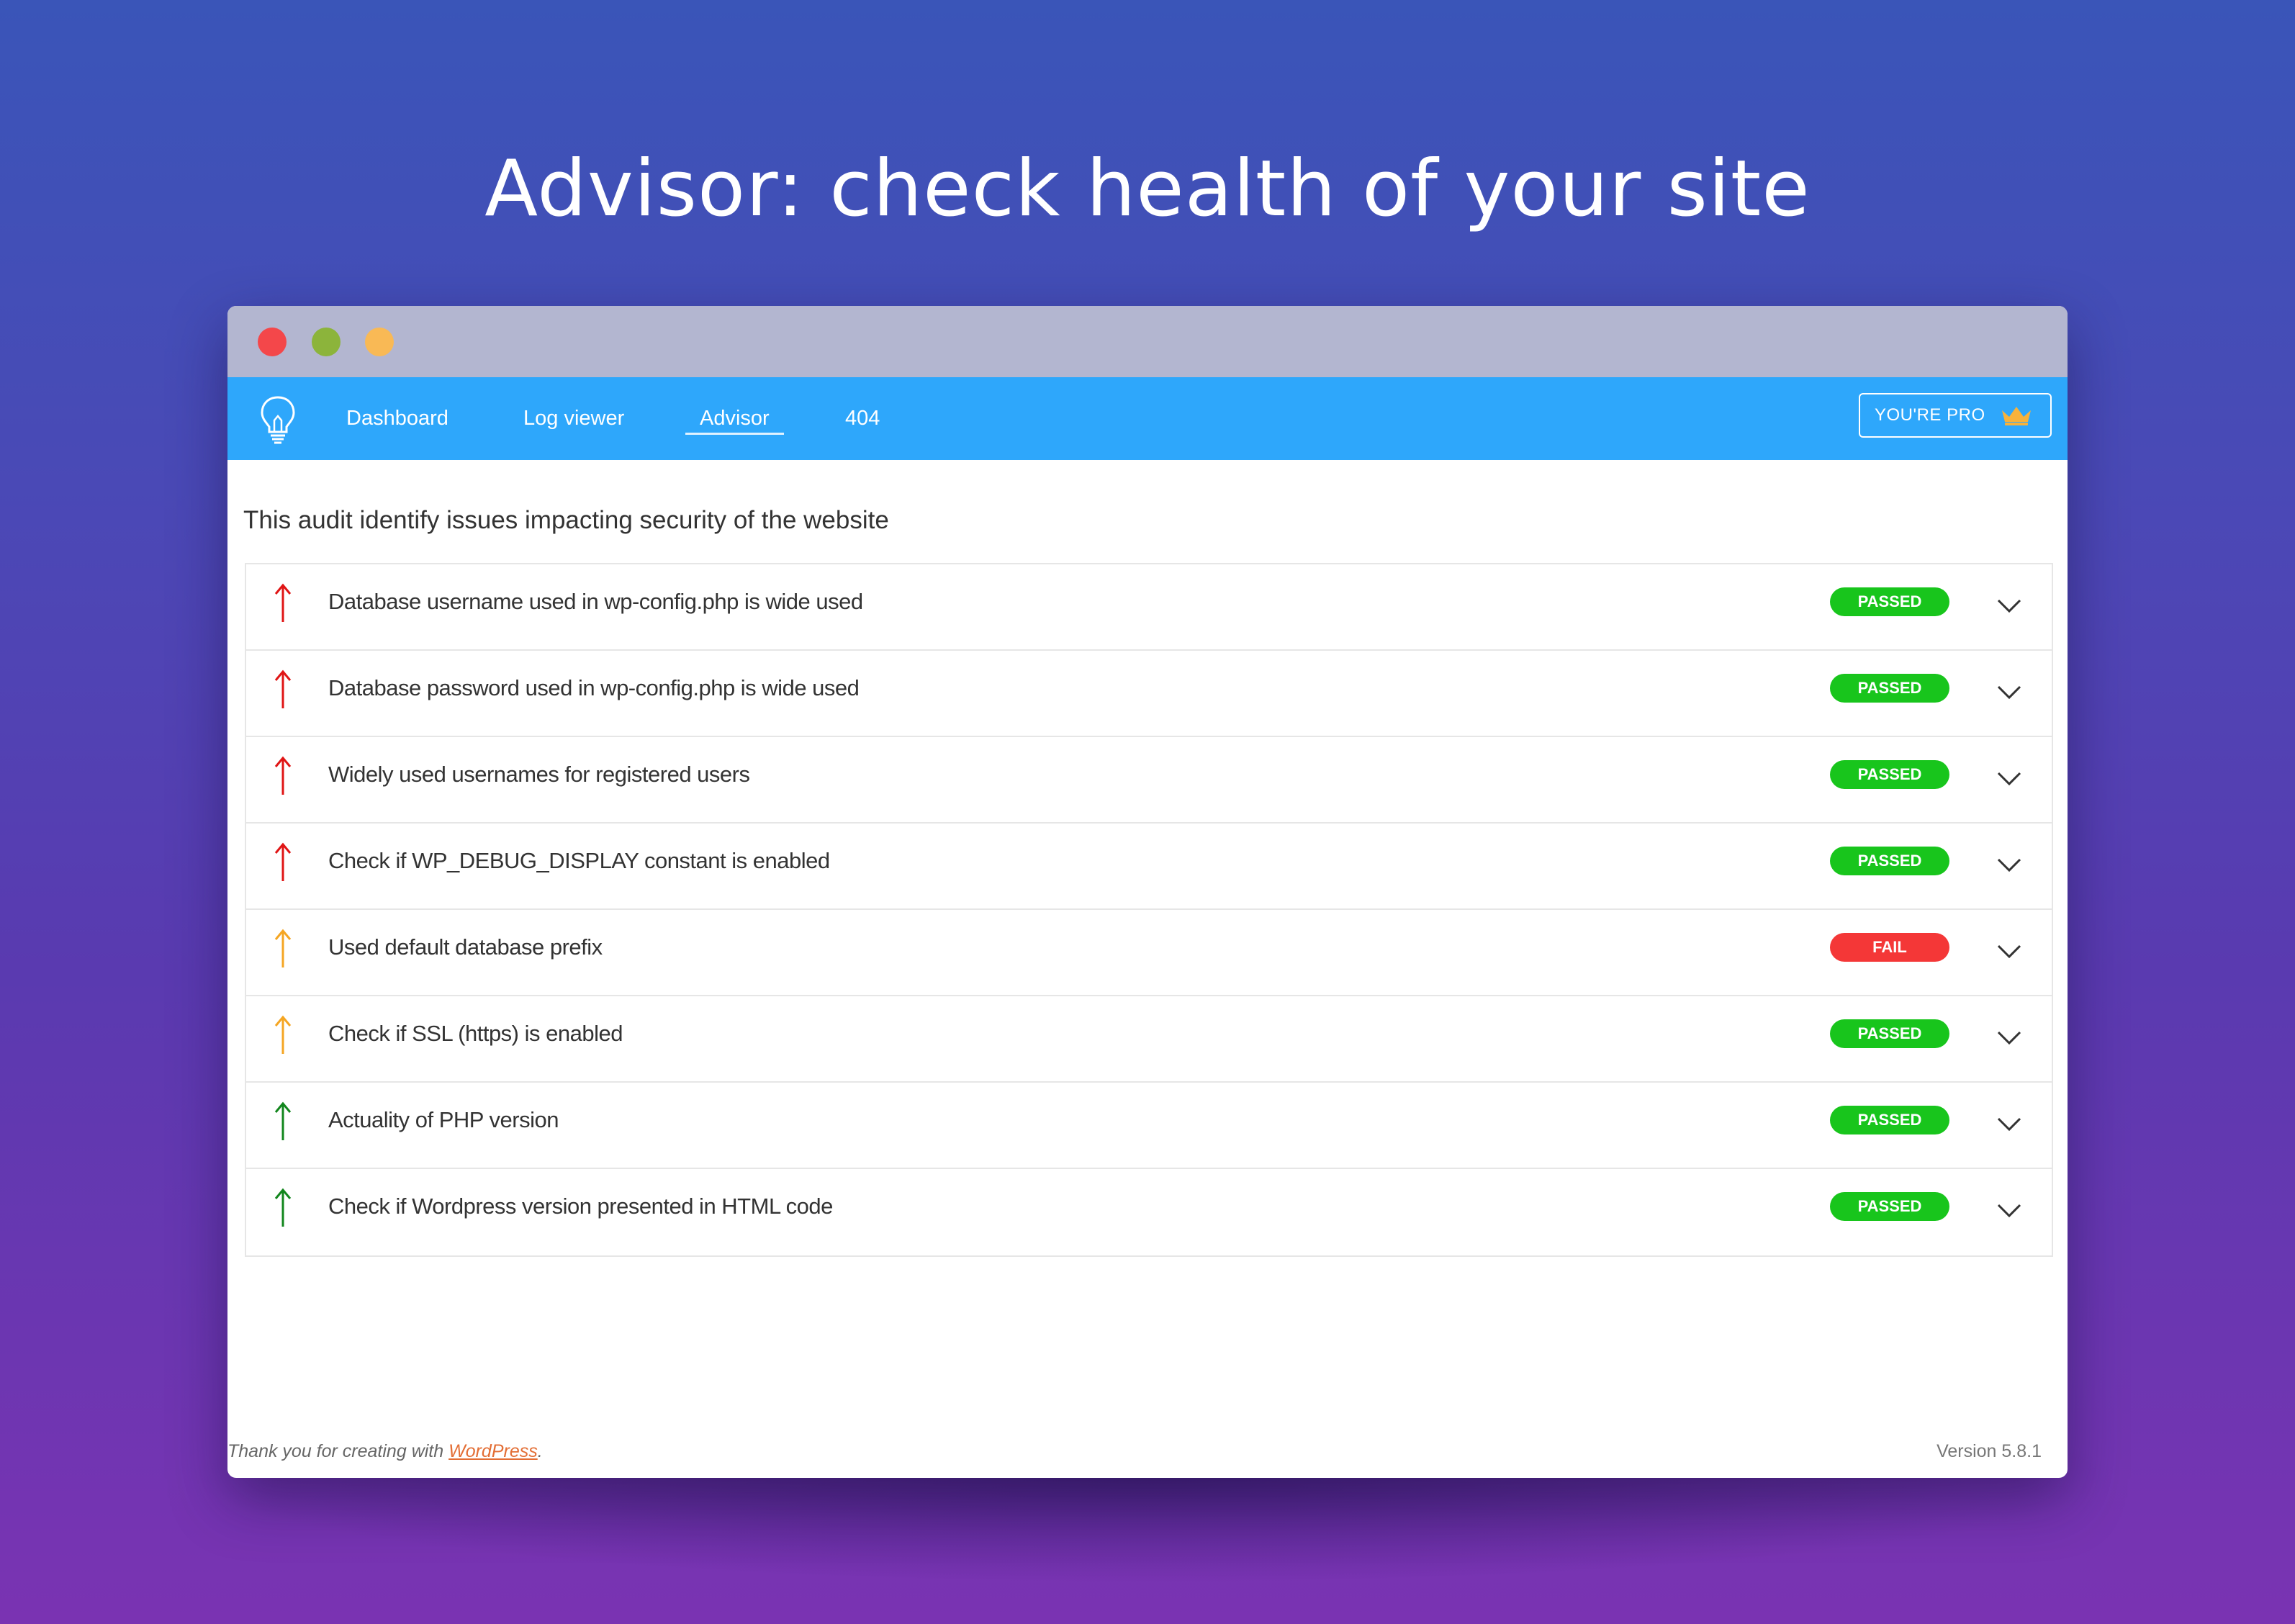 The width and height of the screenshot is (2295, 1624). I want to click on page-headline: Advisor: check health of your site, so click(1147, 189).